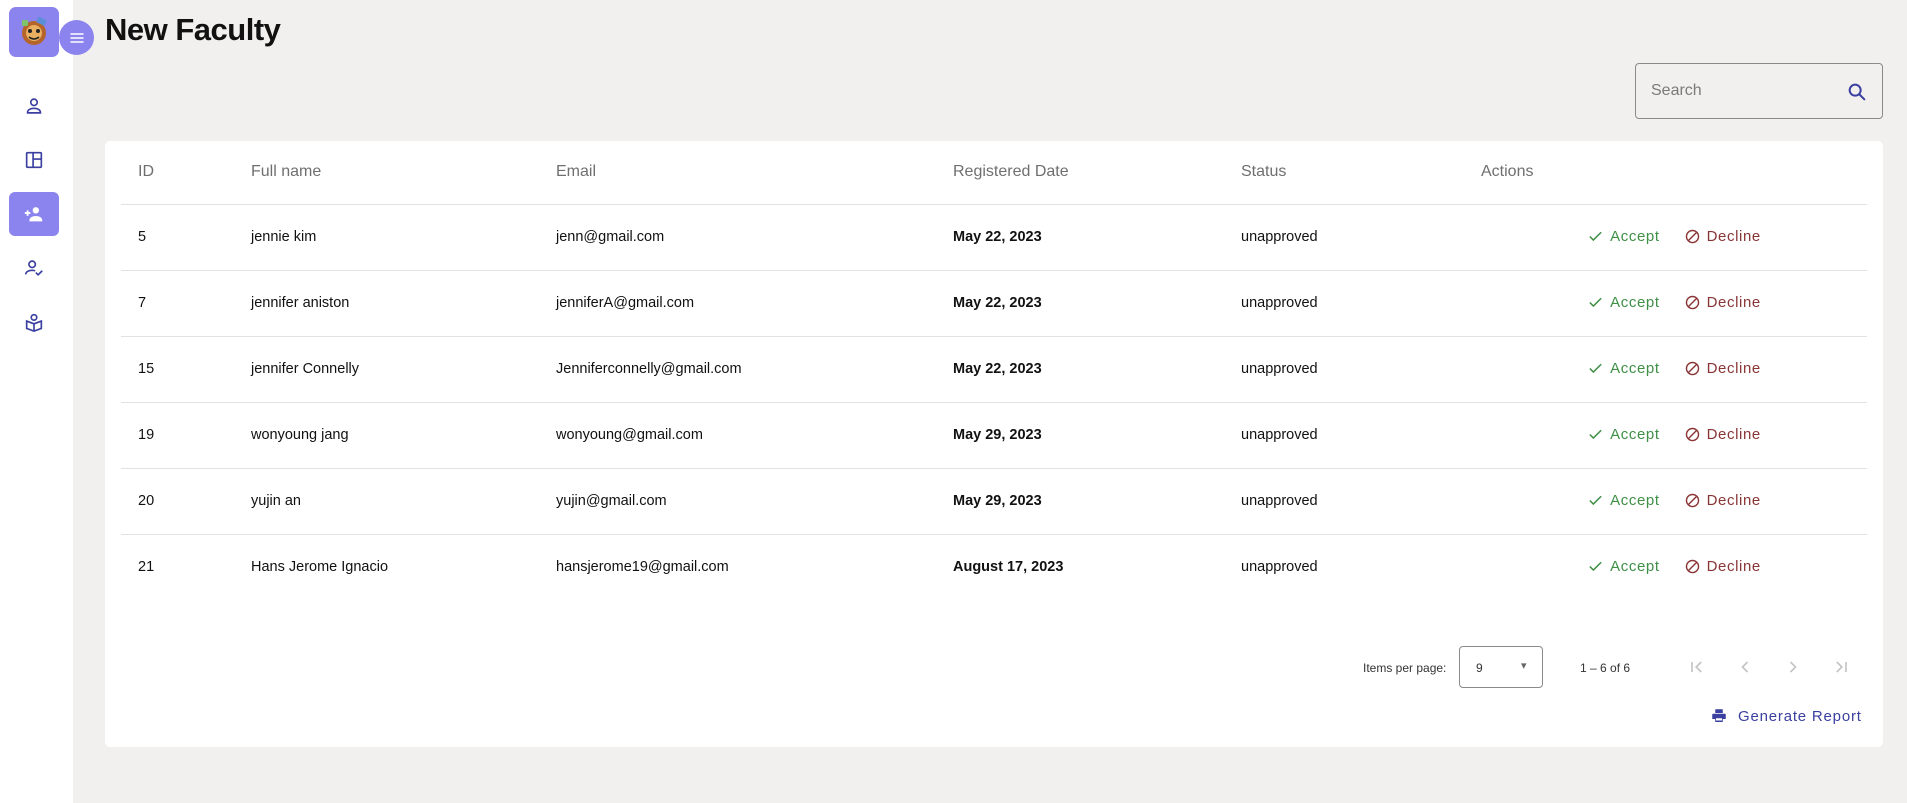 This screenshot has height=803, width=1907. What do you see at coordinates (1736, 91) in the screenshot?
I see `search-input` at bounding box center [1736, 91].